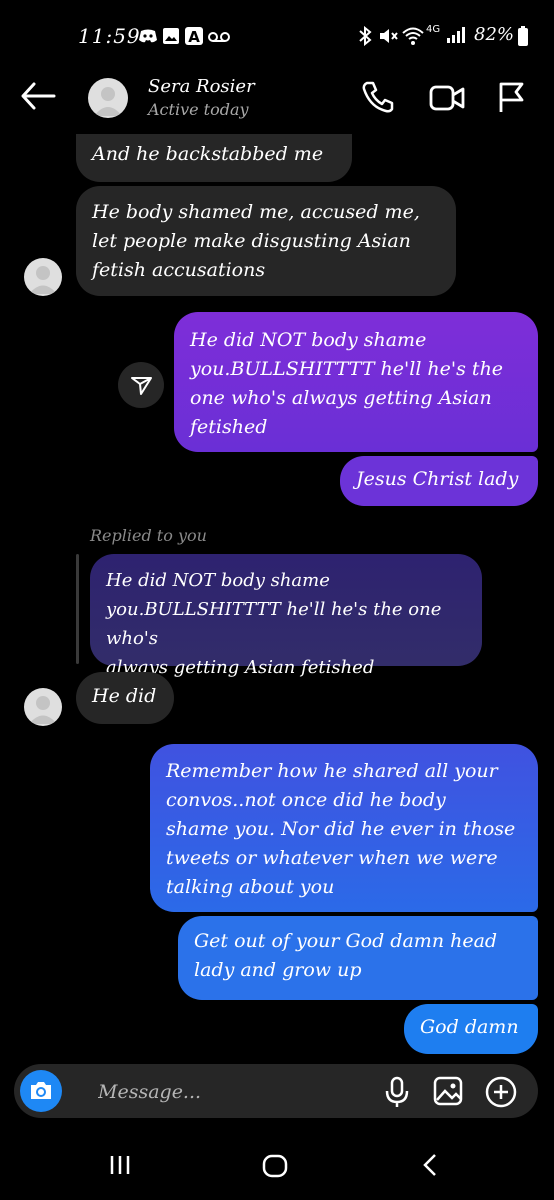  I want to click on reply-indicator, so click(77, 609).